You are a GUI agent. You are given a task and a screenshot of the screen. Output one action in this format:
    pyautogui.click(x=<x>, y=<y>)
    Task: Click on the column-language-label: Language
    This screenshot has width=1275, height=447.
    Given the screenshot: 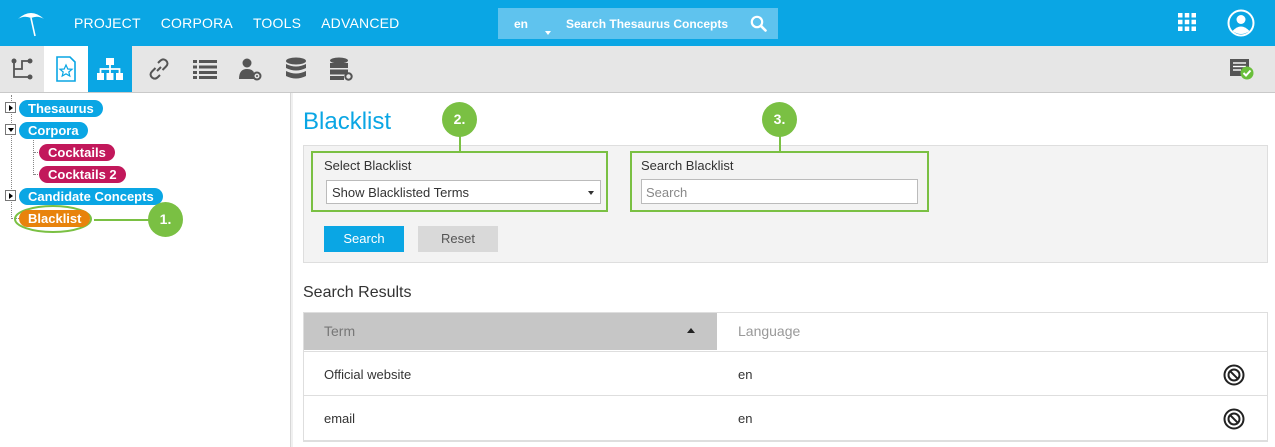 What is the action you would take?
    pyautogui.click(x=769, y=331)
    